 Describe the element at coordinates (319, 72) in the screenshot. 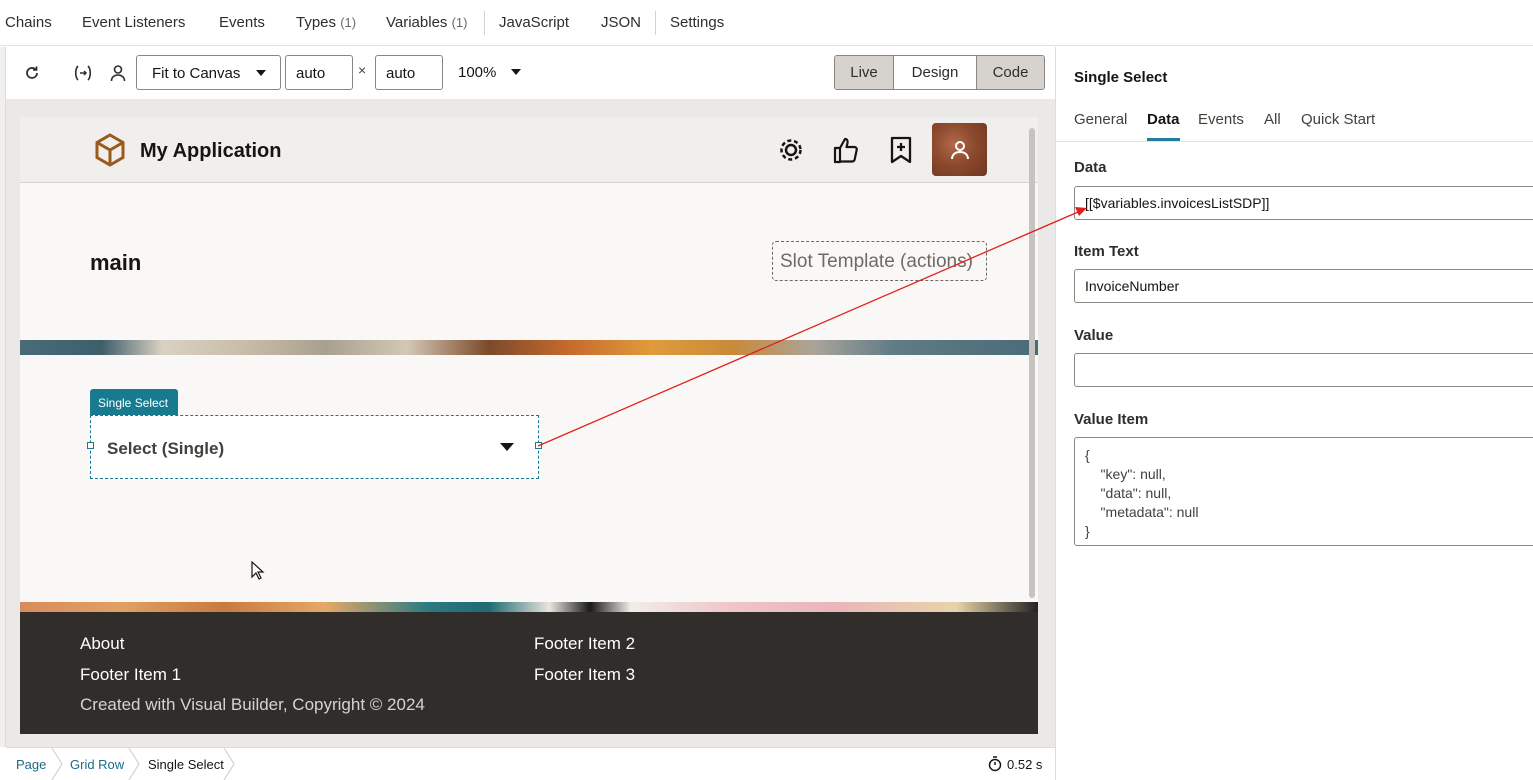

I see `canvas-width-input: auto` at that location.